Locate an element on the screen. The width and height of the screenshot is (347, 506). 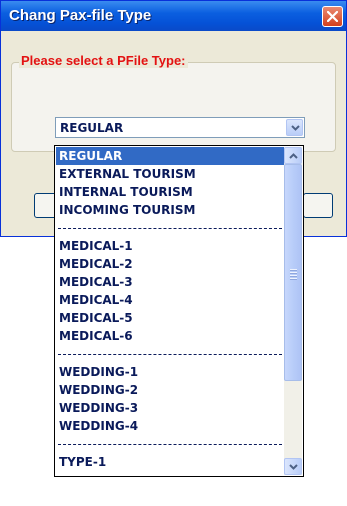
window-title: Chang Pax-file Type is located at coordinates (80, 15).